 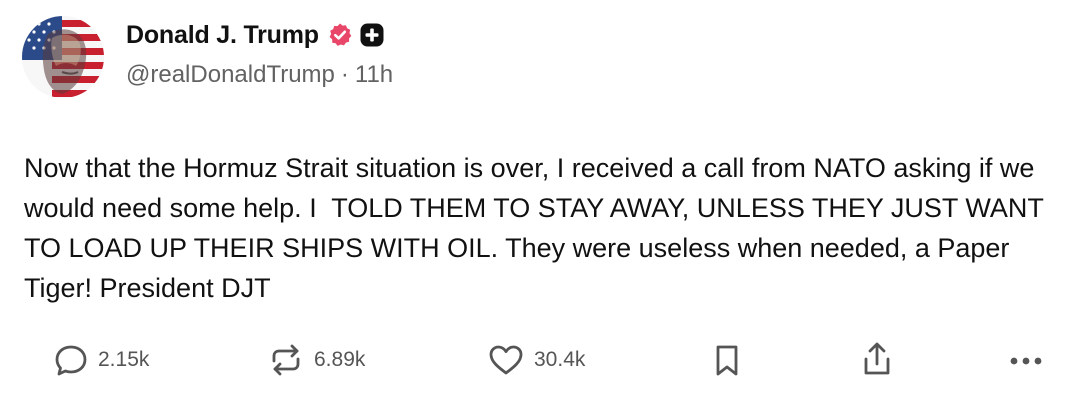 I want to click on heart-icon, so click(x=506, y=360).